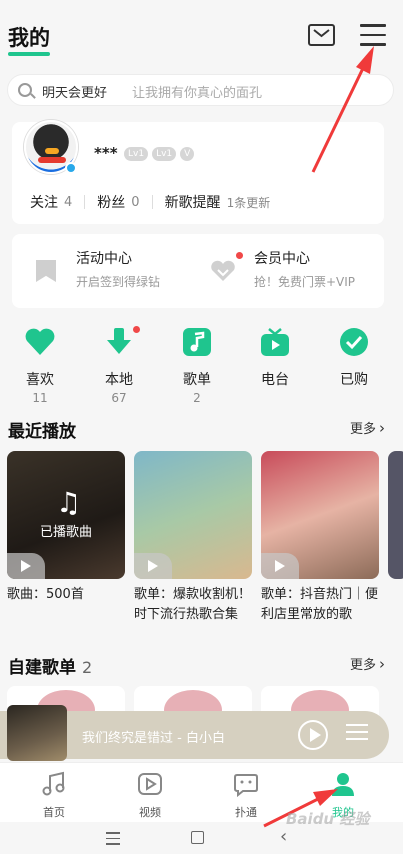  Describe the element at coordinates (42, 432) in the screenshot. I see `recent-title: 最近播放` at that location.